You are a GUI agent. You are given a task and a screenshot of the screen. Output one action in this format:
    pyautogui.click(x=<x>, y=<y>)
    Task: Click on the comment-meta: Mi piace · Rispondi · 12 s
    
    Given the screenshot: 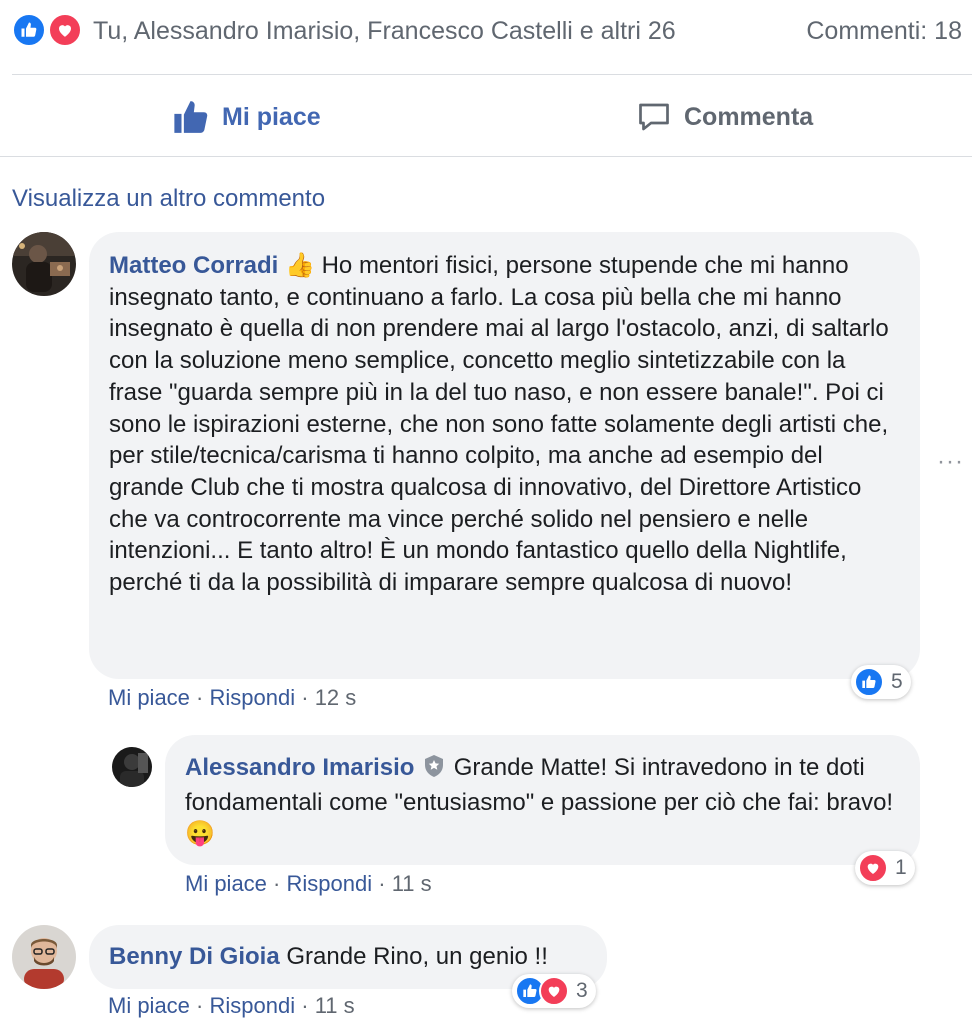 What is the action you would take?
    pyautogui.click(x=232, y=698)
    